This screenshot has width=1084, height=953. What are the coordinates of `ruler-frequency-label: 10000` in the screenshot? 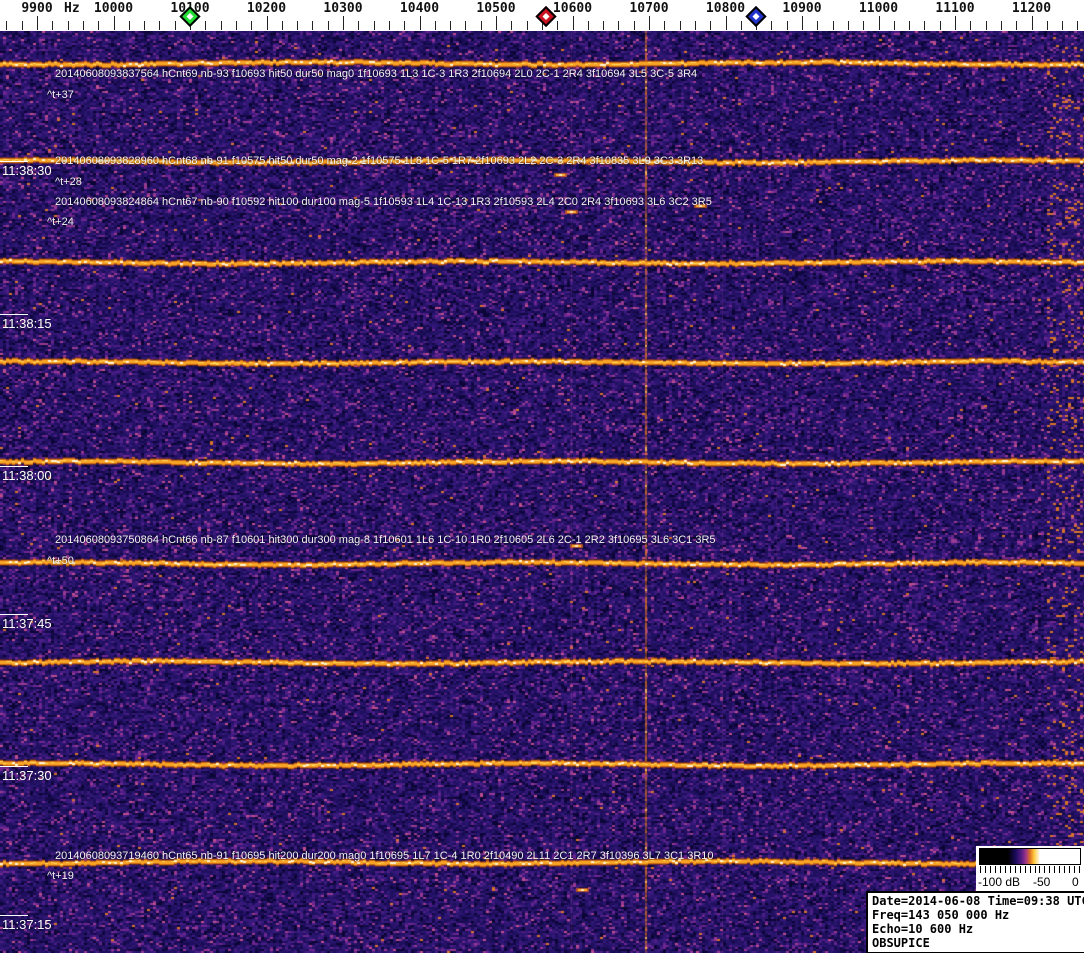 It's located at (113, 8).